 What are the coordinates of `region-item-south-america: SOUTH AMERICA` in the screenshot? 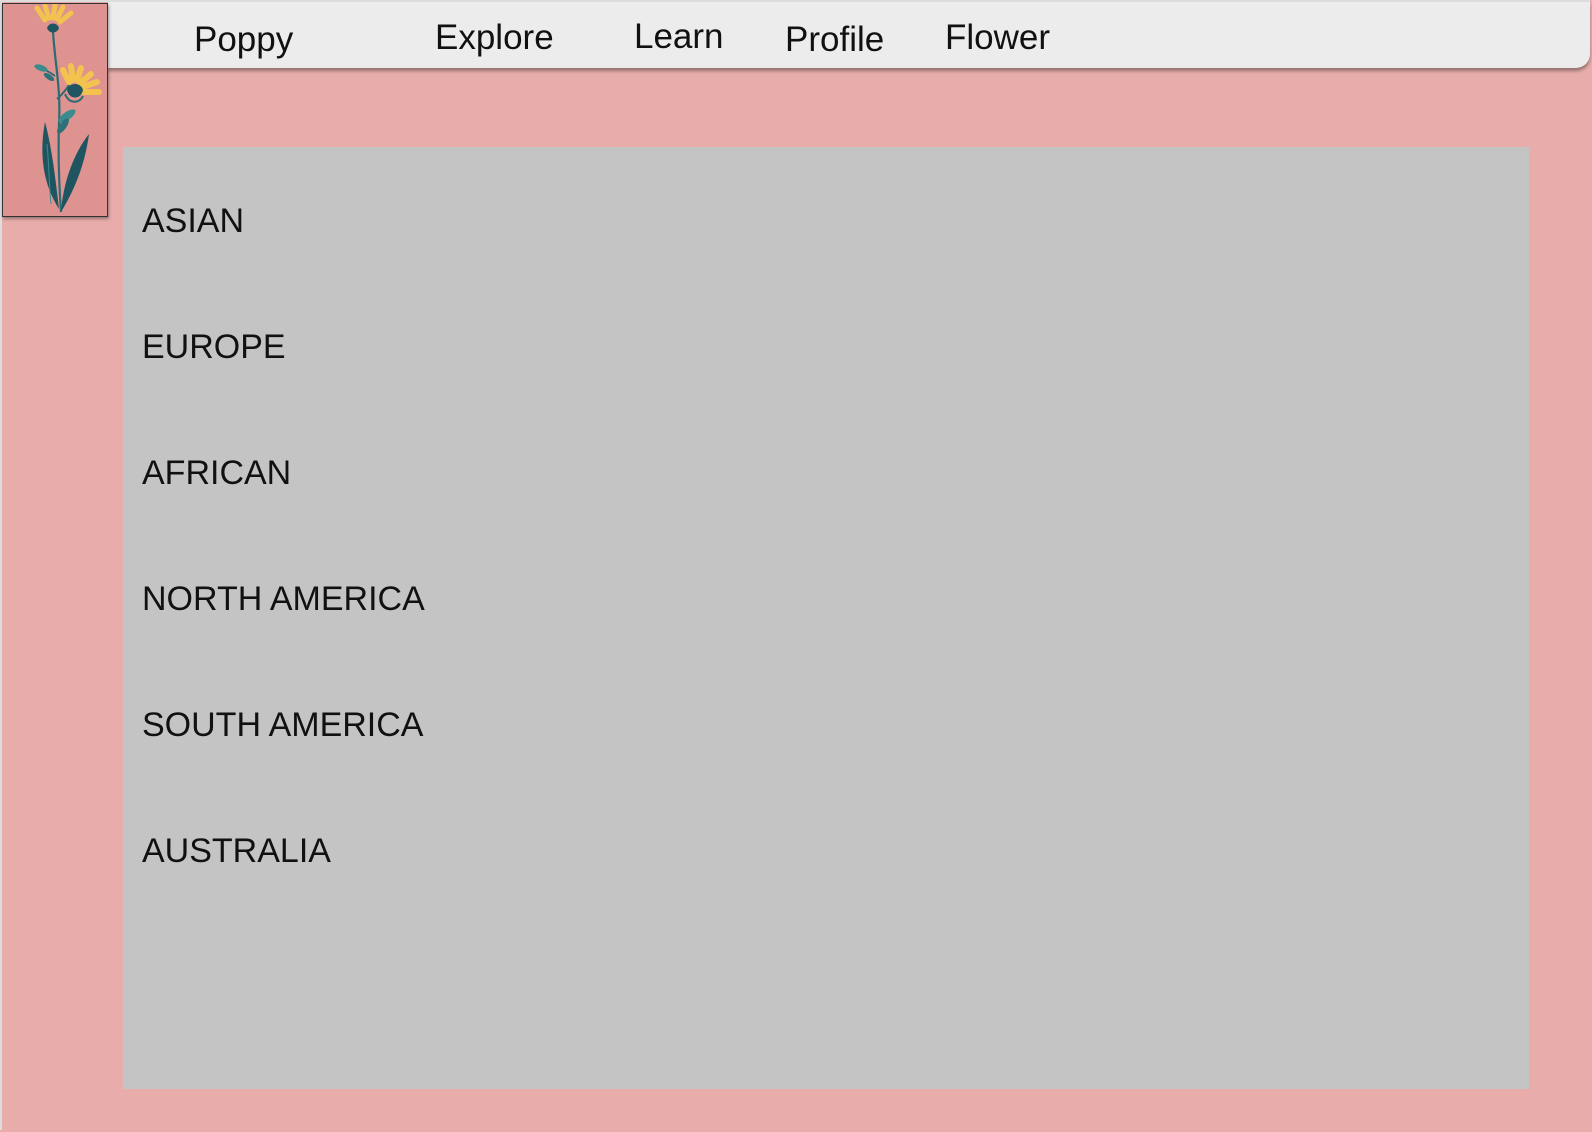 It's located at (282, 725).